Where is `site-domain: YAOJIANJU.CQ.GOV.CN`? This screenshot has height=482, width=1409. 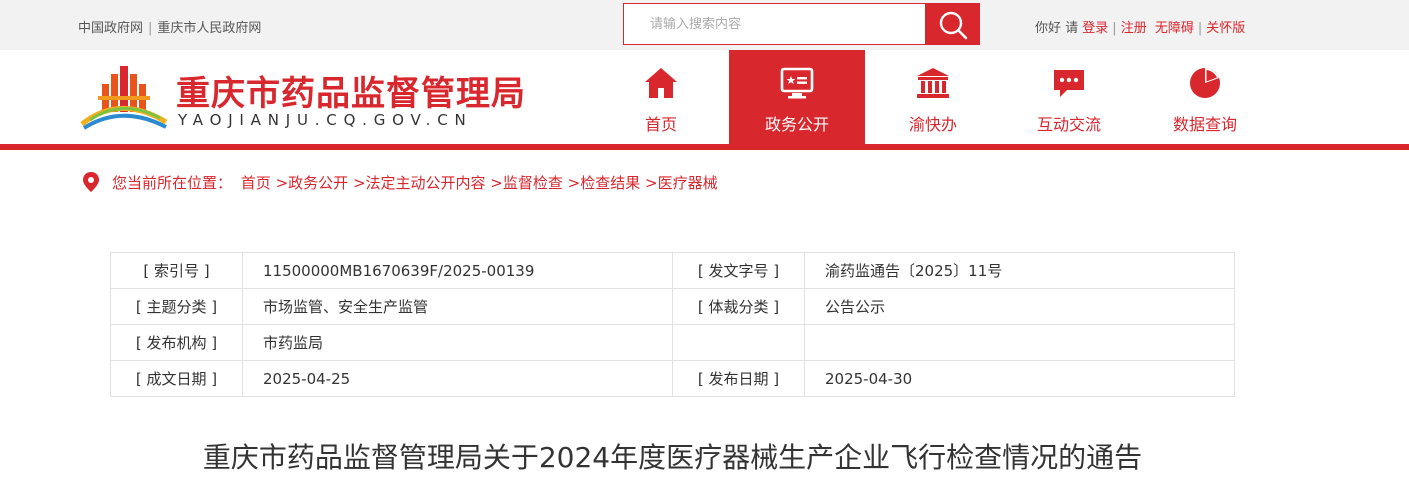 site-domain: YAOJIANJU.CQ.GOV.CN is located at coordinates (325, 120).